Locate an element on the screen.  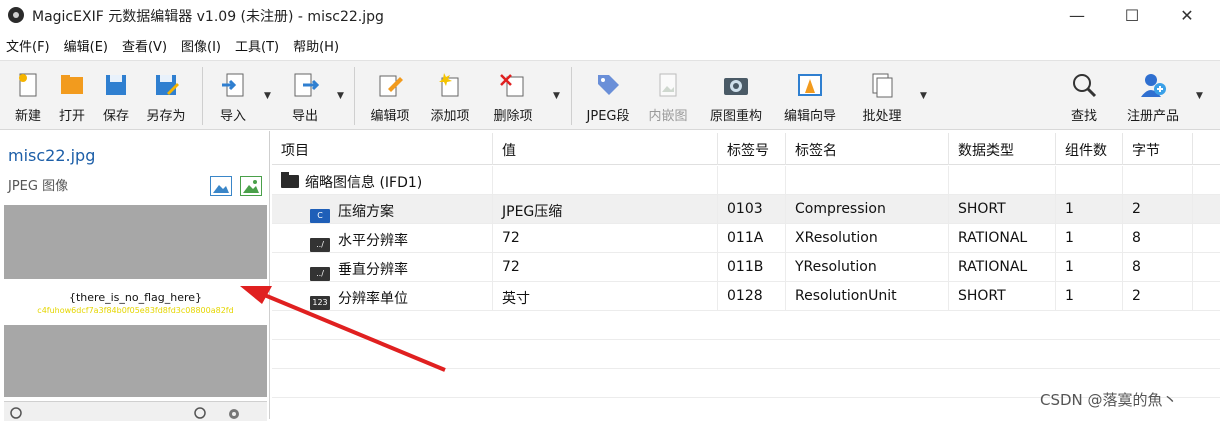
grid-header: 项目 值 标签号 标签名 数据类型 组件数 字节 is located at coordinates (746, 149).